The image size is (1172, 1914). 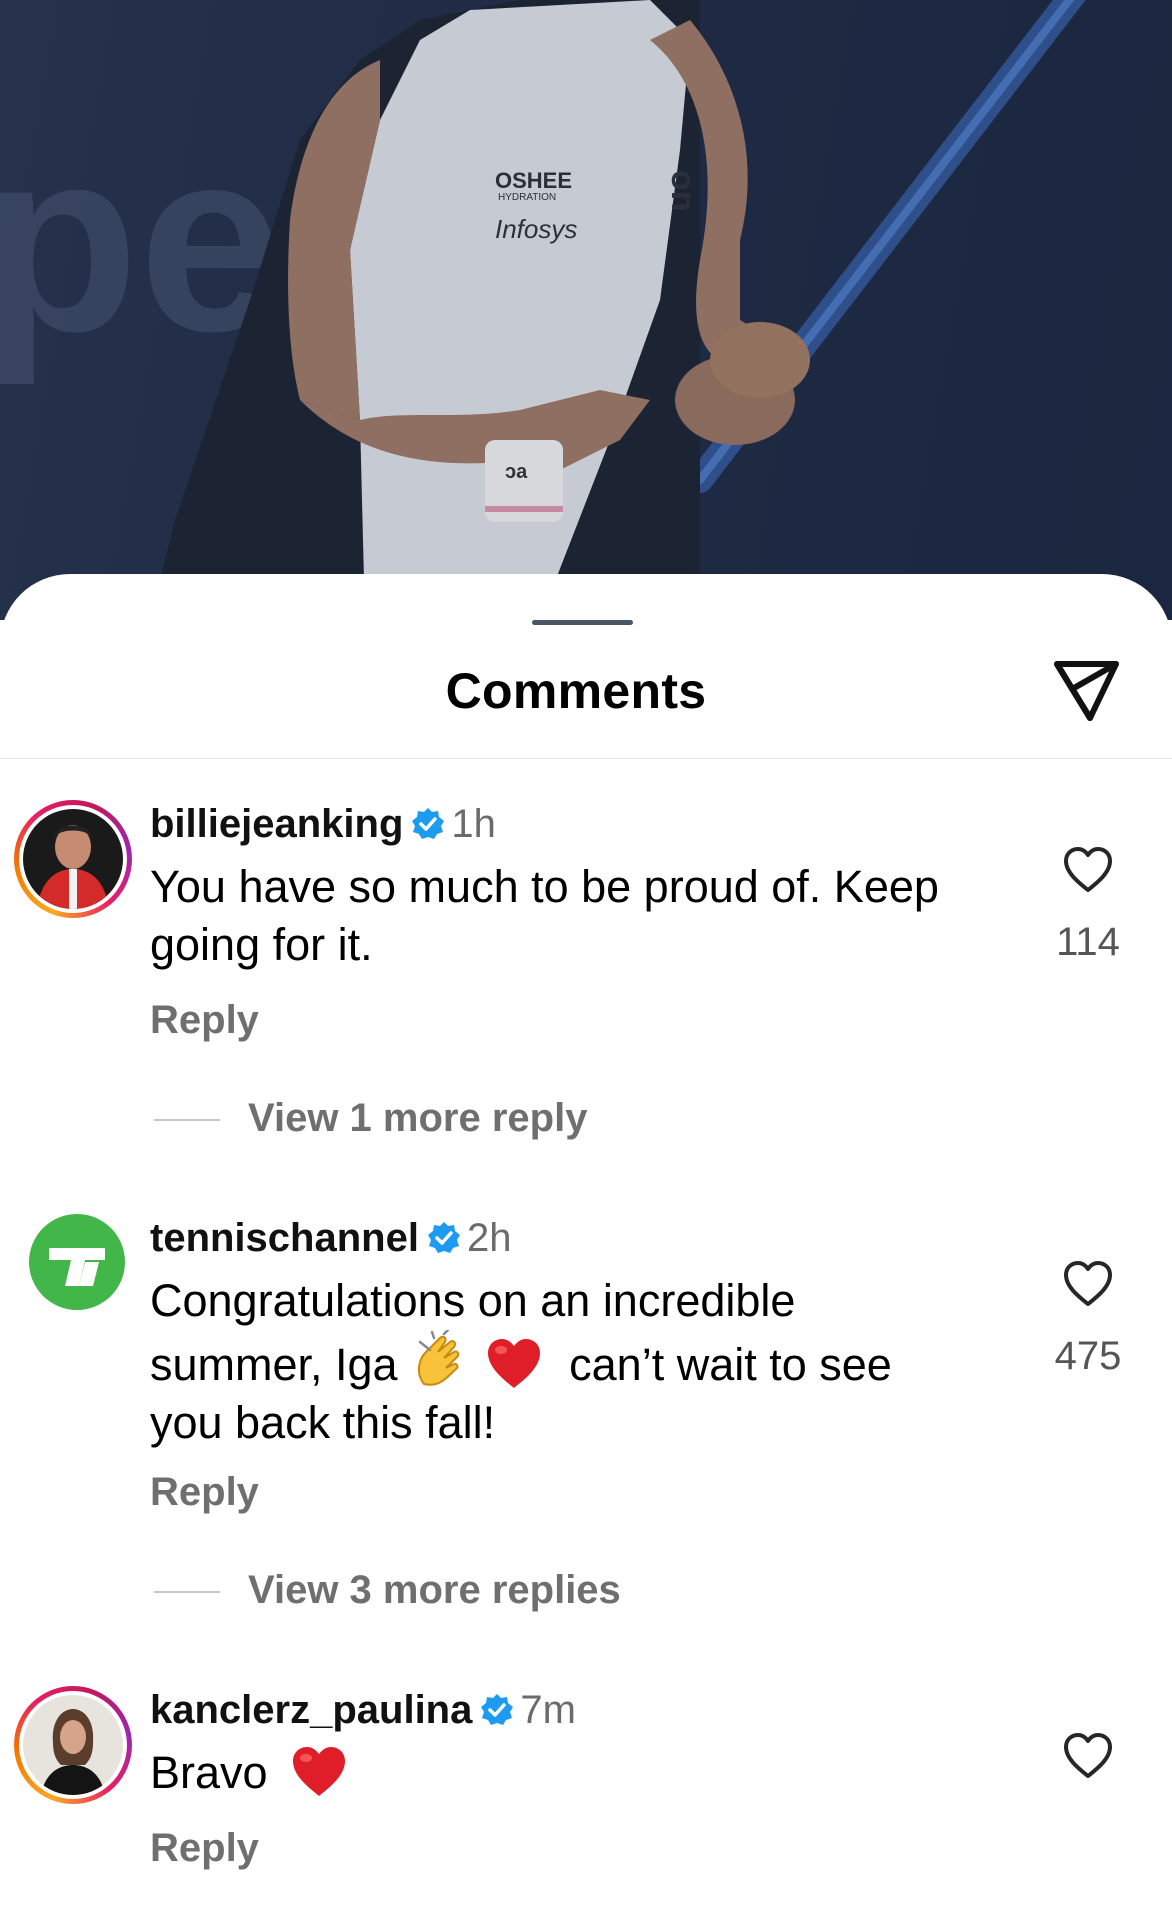 I want to click on svg-text: ɔa, so click(x=516, y=472).